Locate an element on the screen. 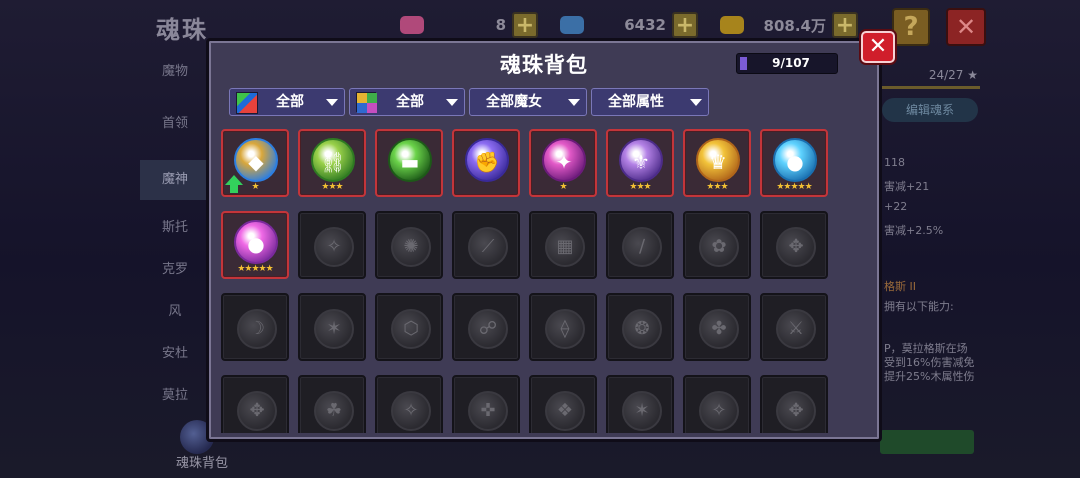 This screenshot has height=478, width=1080. page-close-button: ✕ is located at coordinates (966, 27).